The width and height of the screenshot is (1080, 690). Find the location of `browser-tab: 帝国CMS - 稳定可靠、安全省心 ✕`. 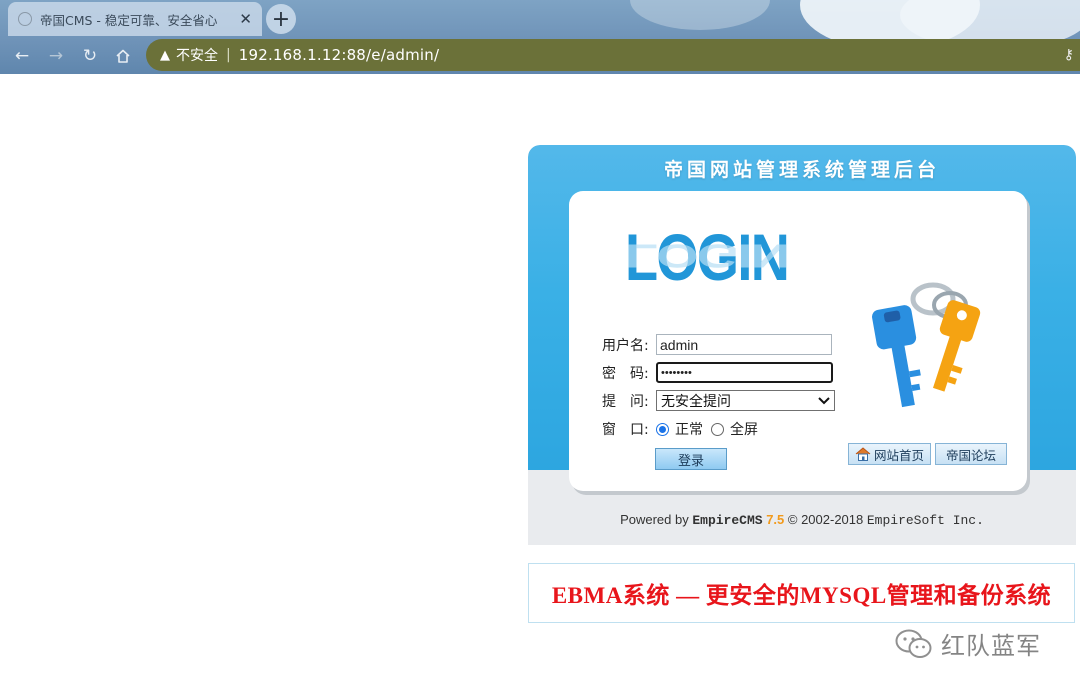

browser-tab: 帝国CMS - 稳定可靠、安全省心 ✕ is located at coordinates (135, 19).